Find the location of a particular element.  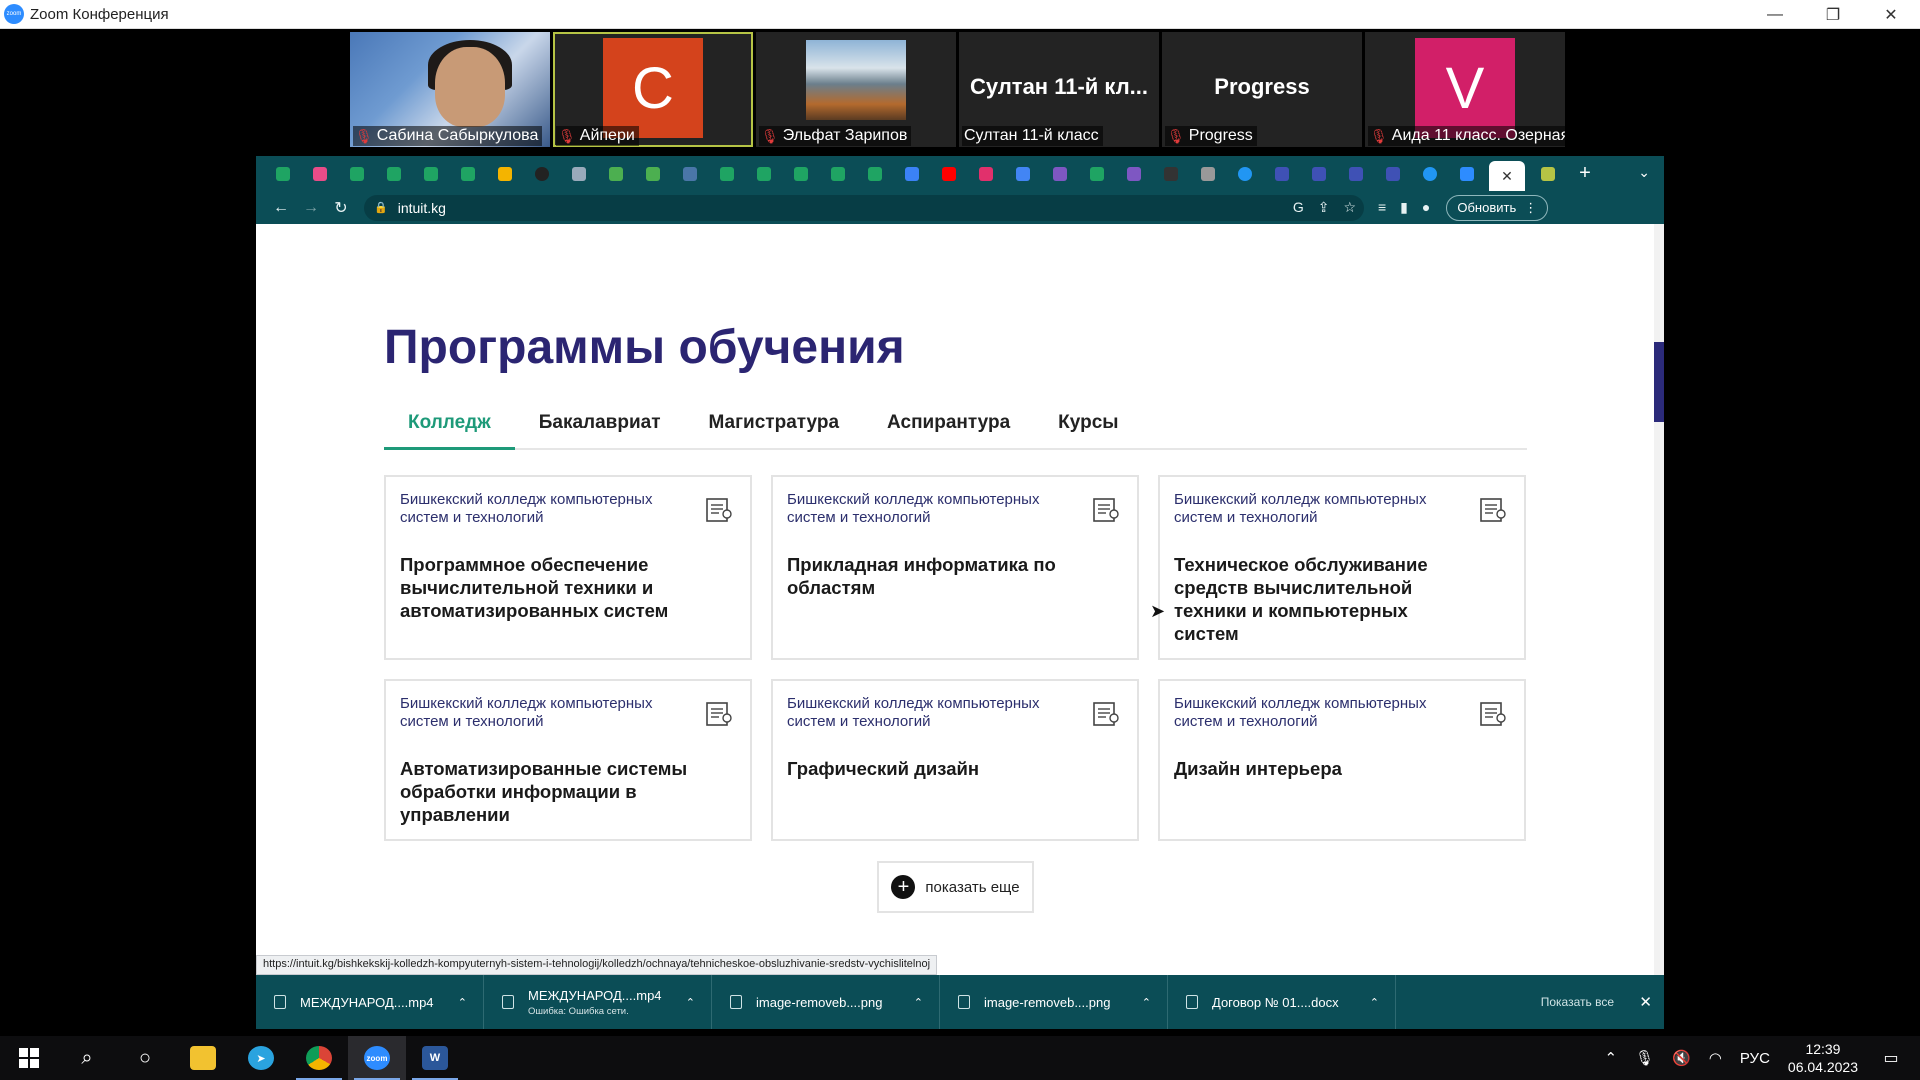

close-icon: ✕ is located at coordinates (1645, 1002).